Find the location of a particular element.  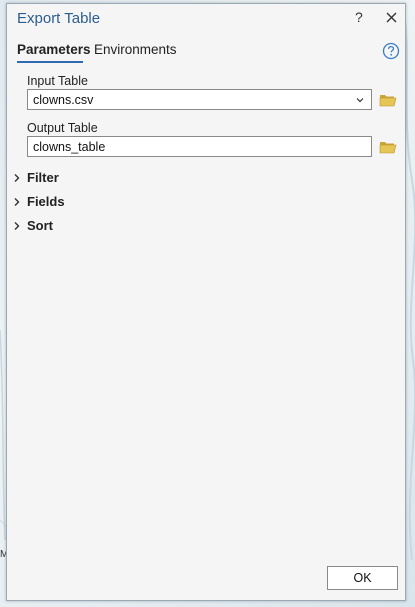

input-table-browse-button is located at coordinates (388, 100).